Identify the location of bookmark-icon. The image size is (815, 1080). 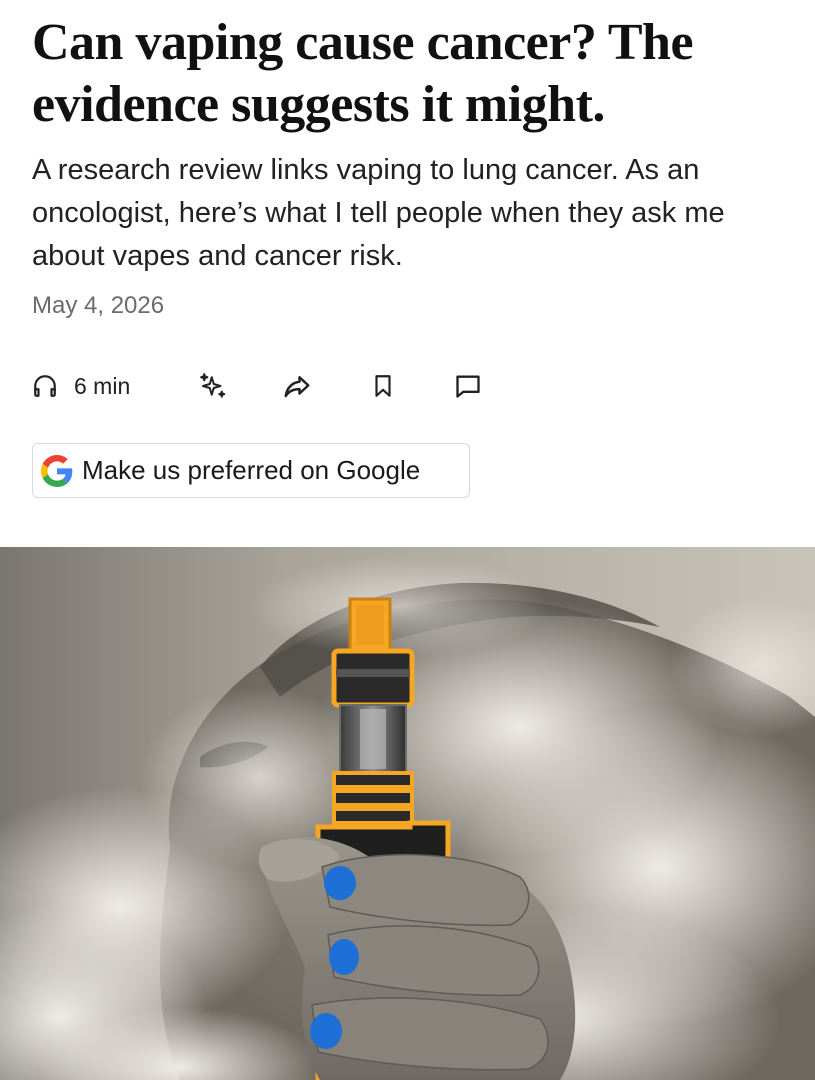
(383, 386).